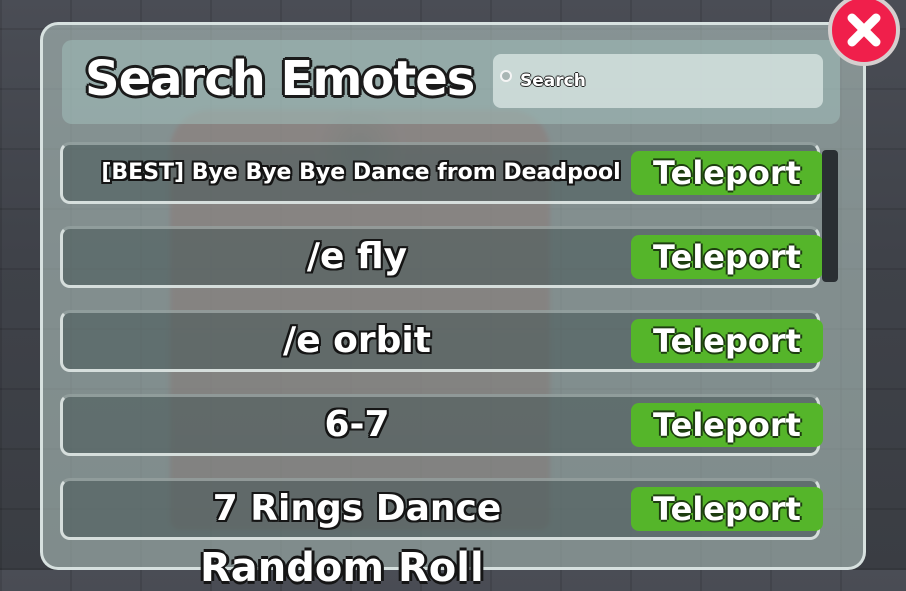  I want to click on emote-label: [BEST] Bye Bye Bye Dance from Deadpool, so click(361, 172).